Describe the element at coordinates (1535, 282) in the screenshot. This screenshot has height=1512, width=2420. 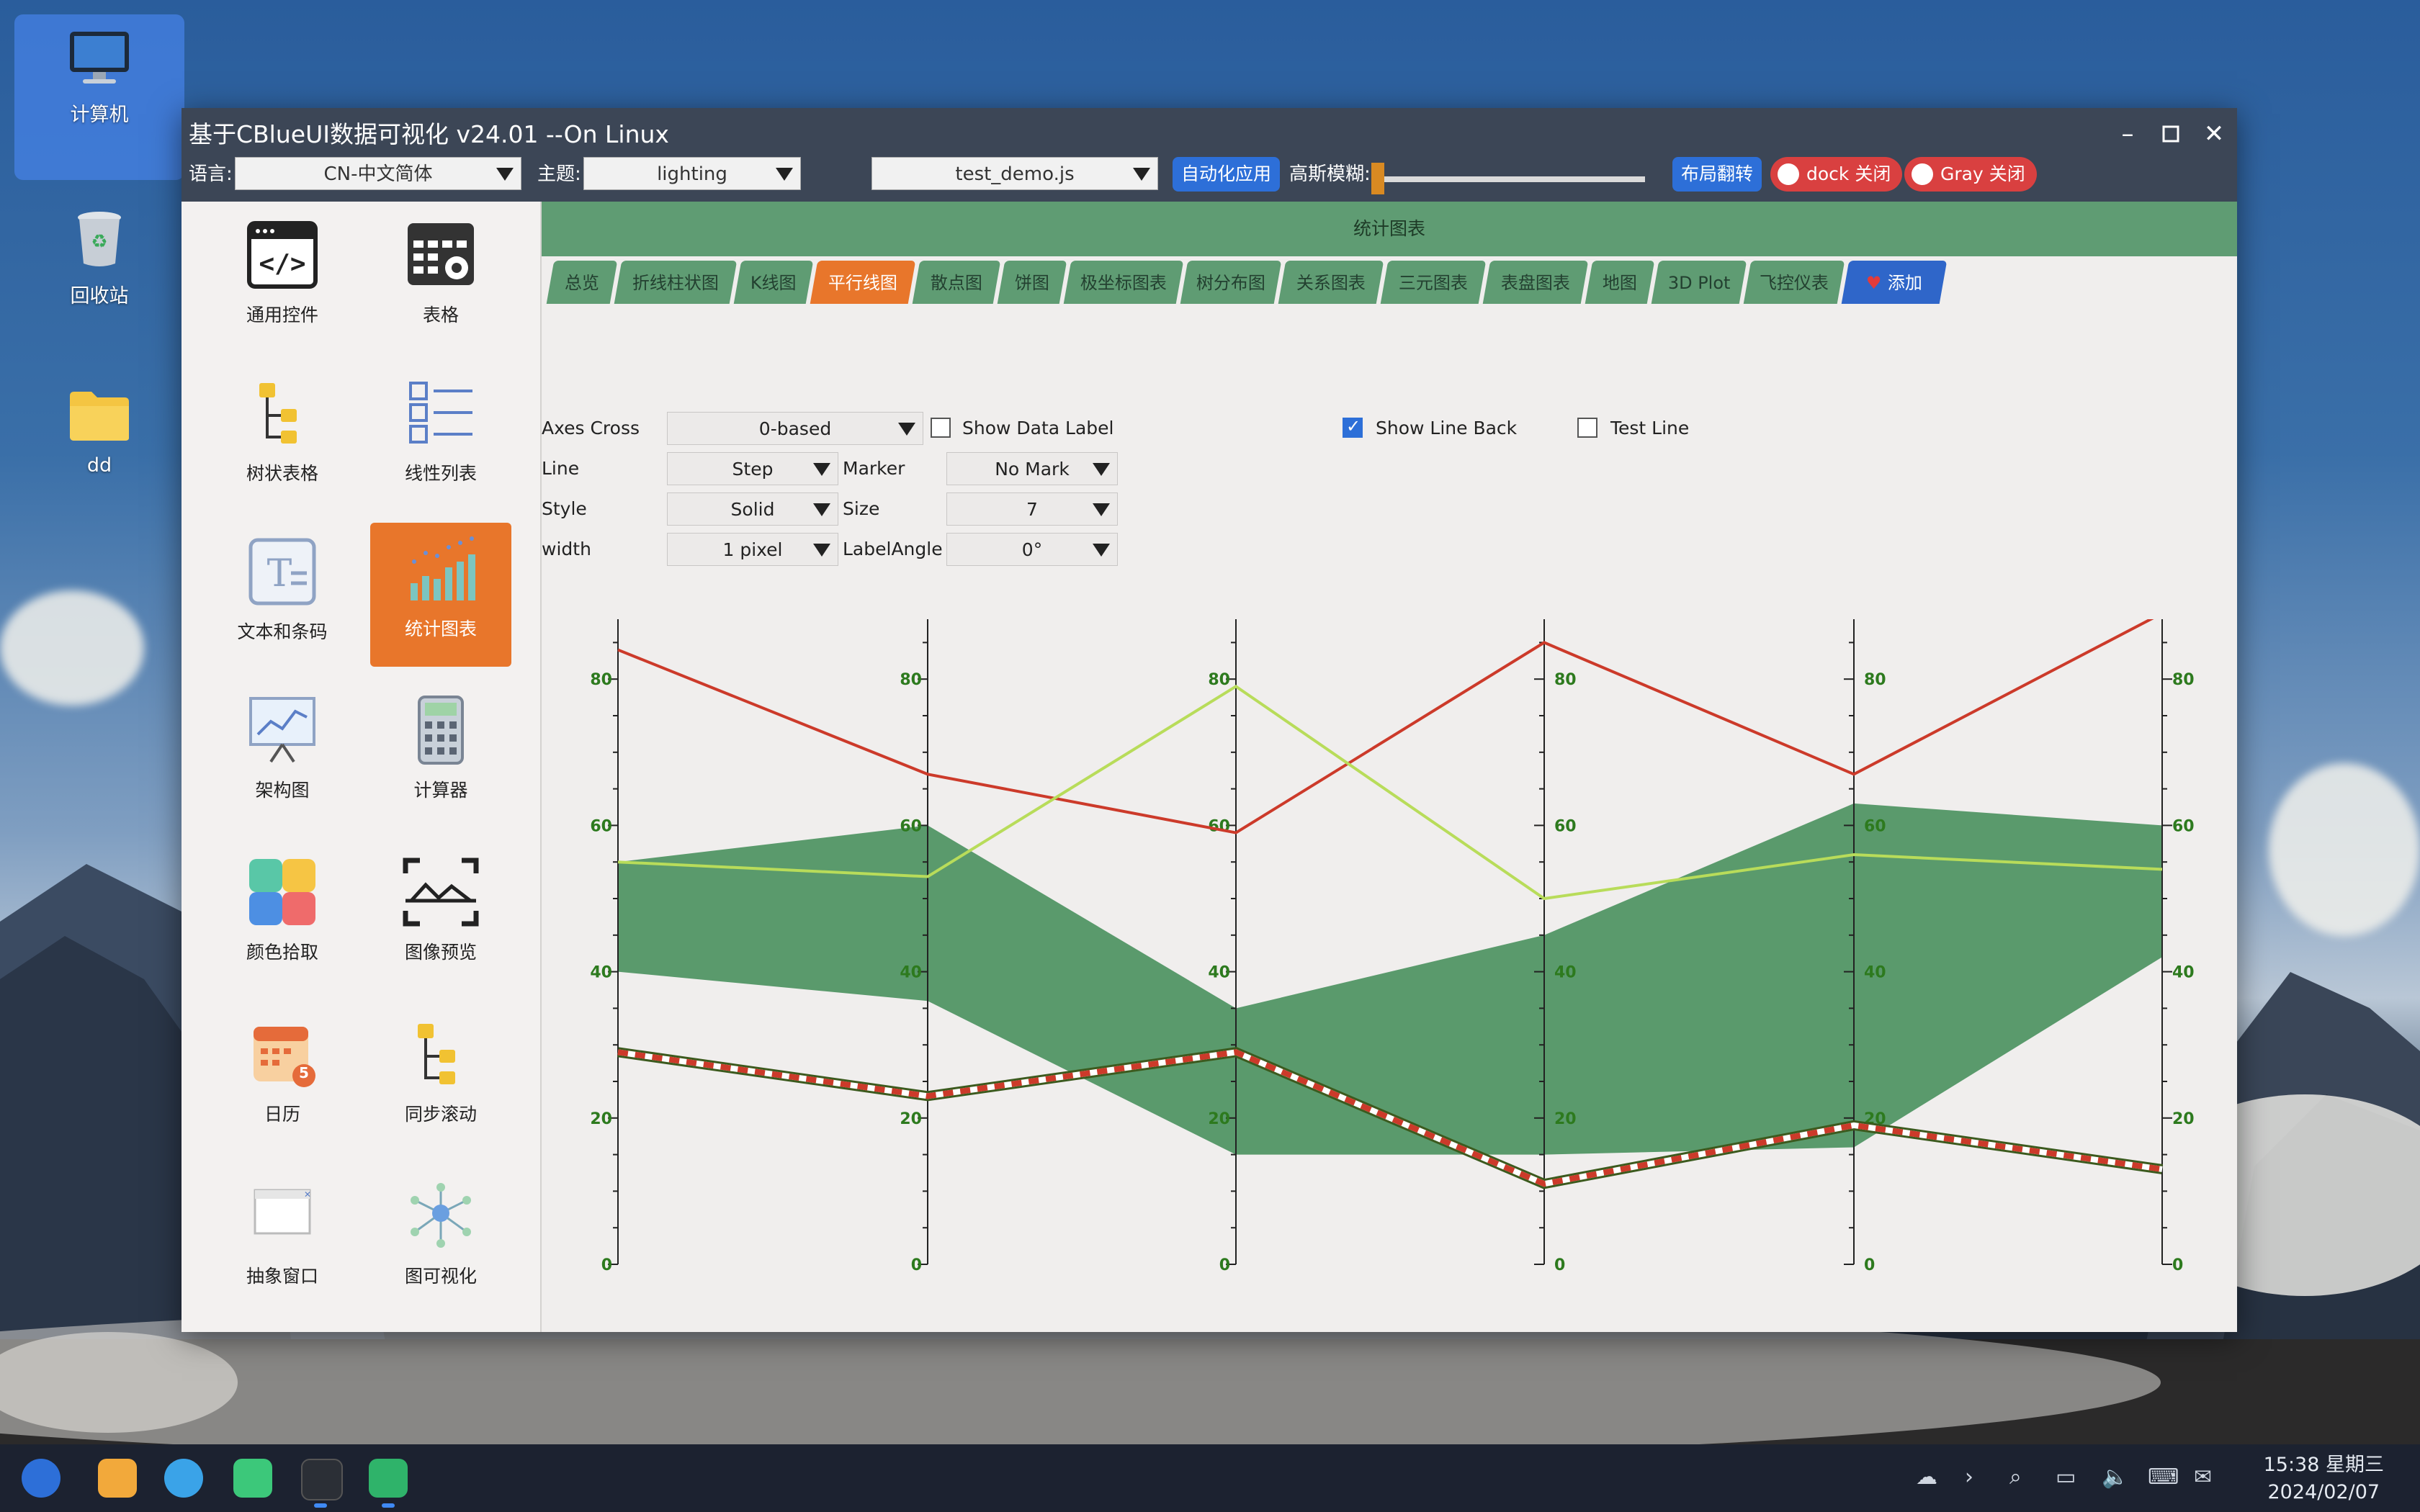
I see `tab-gauge: 表盘图表` at that location.